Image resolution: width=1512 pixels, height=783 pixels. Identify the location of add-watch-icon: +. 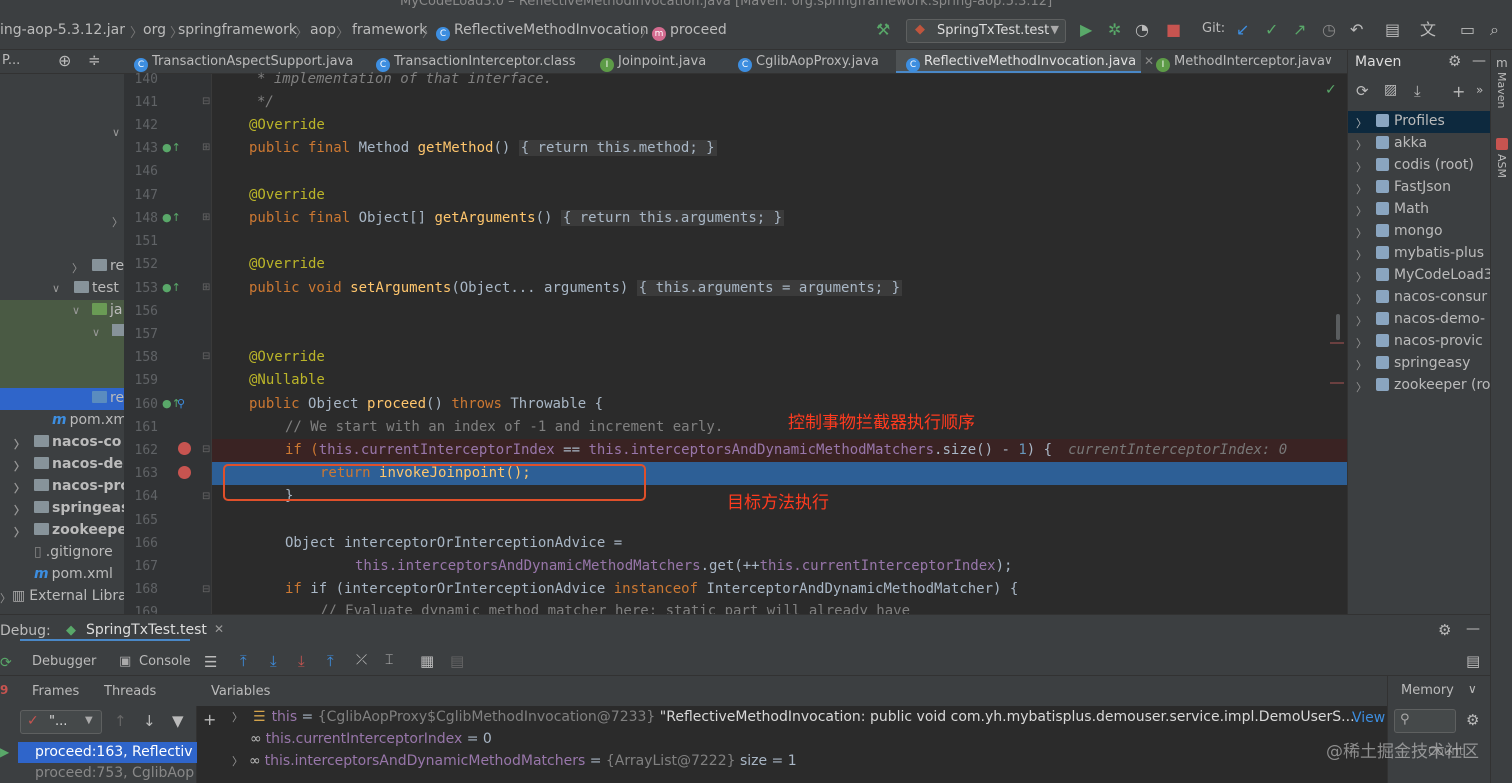
(209, 719).